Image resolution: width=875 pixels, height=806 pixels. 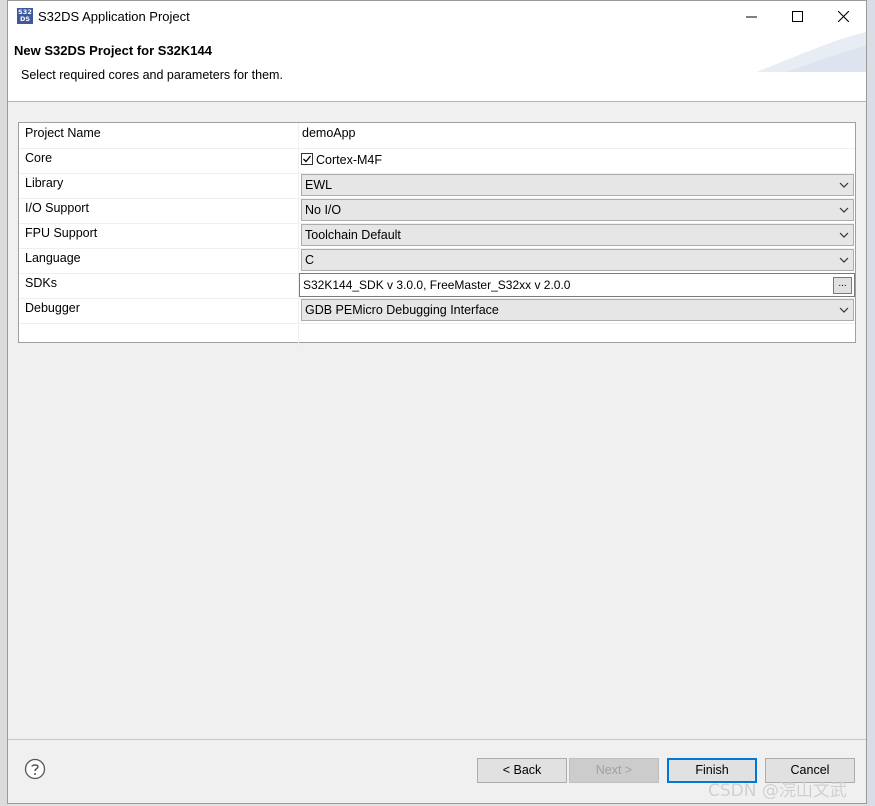 What do you see at coordinates (614, 770) in the screenshot?
I see `next-button: Next >` at bounding box center [614, 770].